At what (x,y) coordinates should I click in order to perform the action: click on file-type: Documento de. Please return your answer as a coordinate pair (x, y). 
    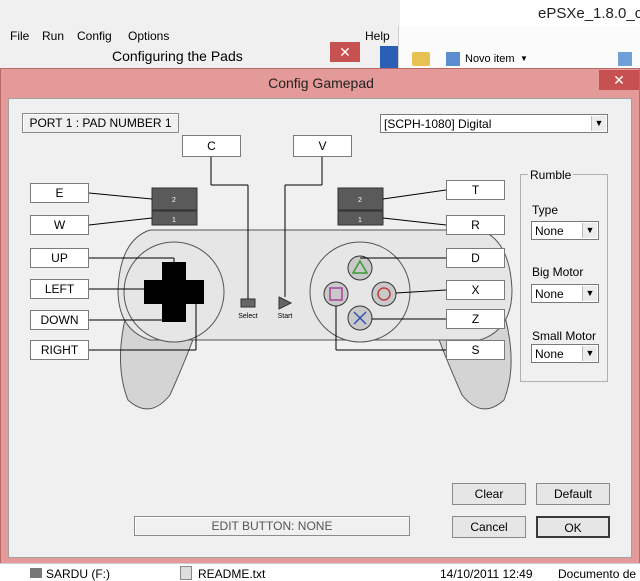
    Looking at the image, I should click on (597, 574).